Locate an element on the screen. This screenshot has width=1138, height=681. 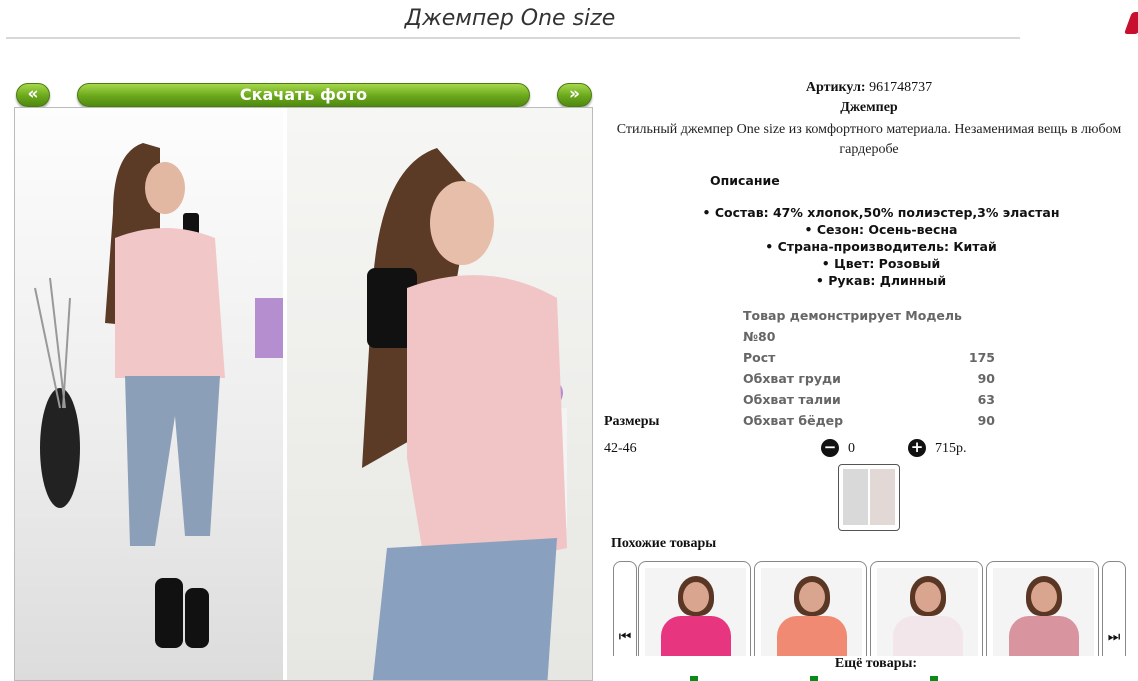
thumbnail-image is located at coordinates (869, 497).